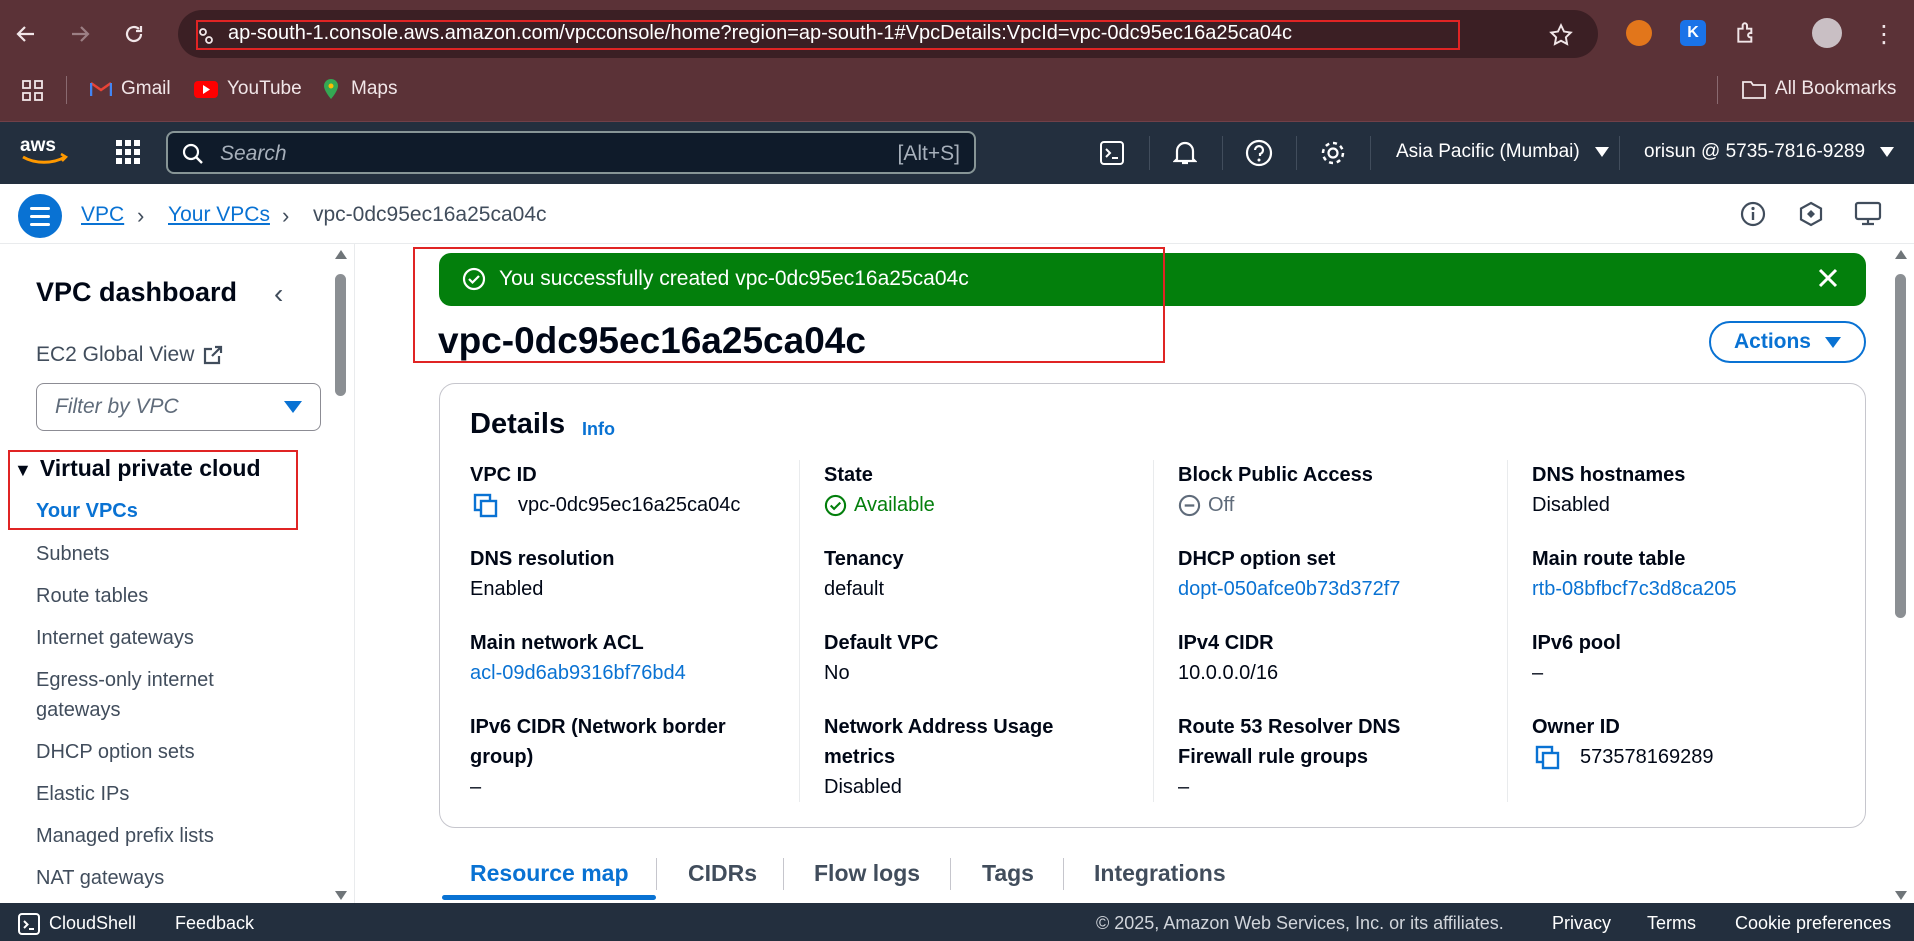  Describe the element at coordinates (1160, 873) in the screenshot. I see `tab-integrations: Integrations` at that location.